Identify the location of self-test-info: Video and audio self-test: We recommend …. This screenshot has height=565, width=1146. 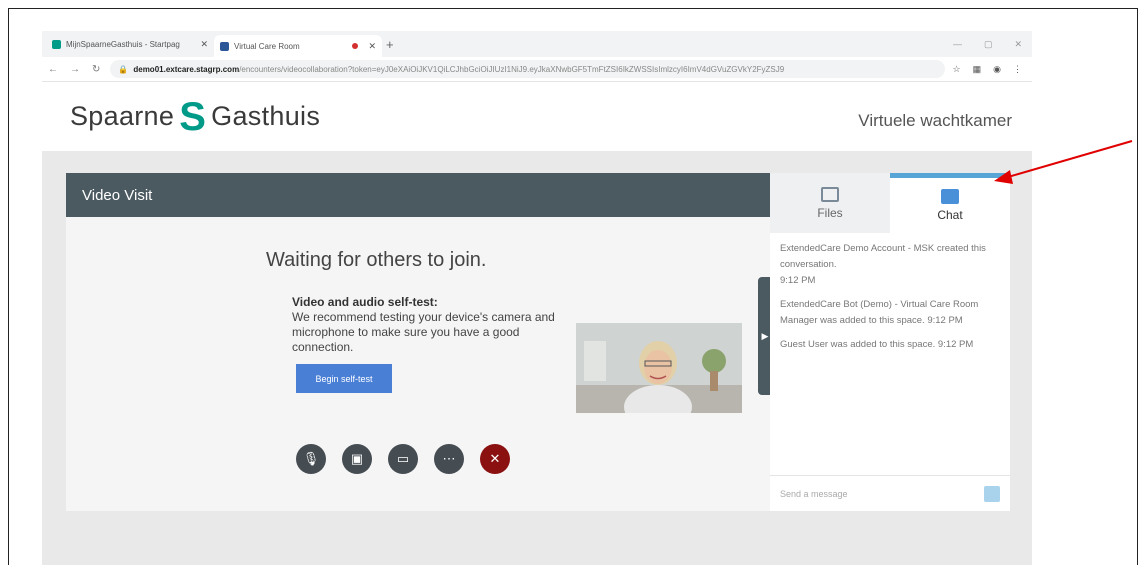
(427, 325).